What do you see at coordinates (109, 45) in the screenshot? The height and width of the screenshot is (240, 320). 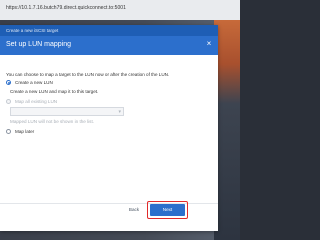 I see `dialog-header: Set up LUN mapping ×` at bounding box center [109, 45].